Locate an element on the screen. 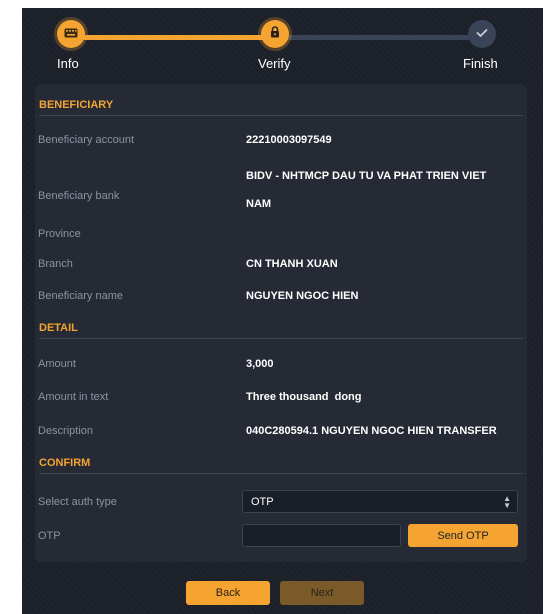 Image resolution: width=544 pixels, height=614 pixels. amount-value: 3,000 is located at coordinates (260, 364).